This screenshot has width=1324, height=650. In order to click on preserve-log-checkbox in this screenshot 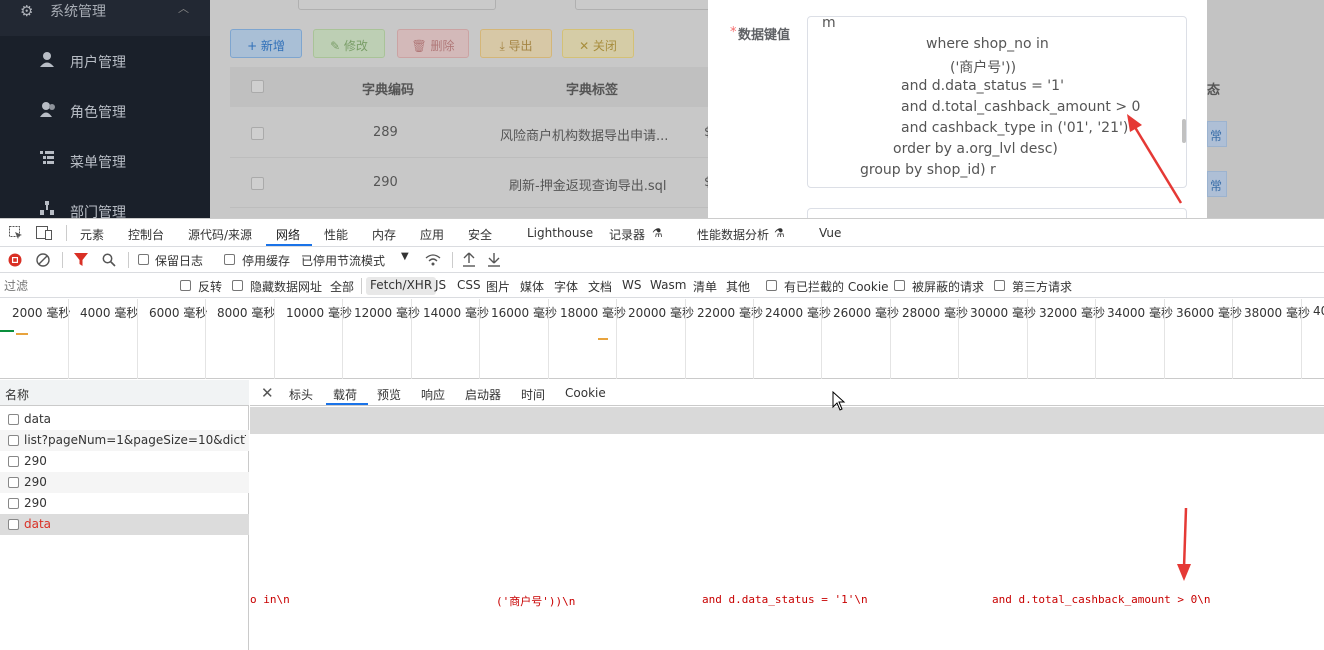, I will do `click(143, 259)`.